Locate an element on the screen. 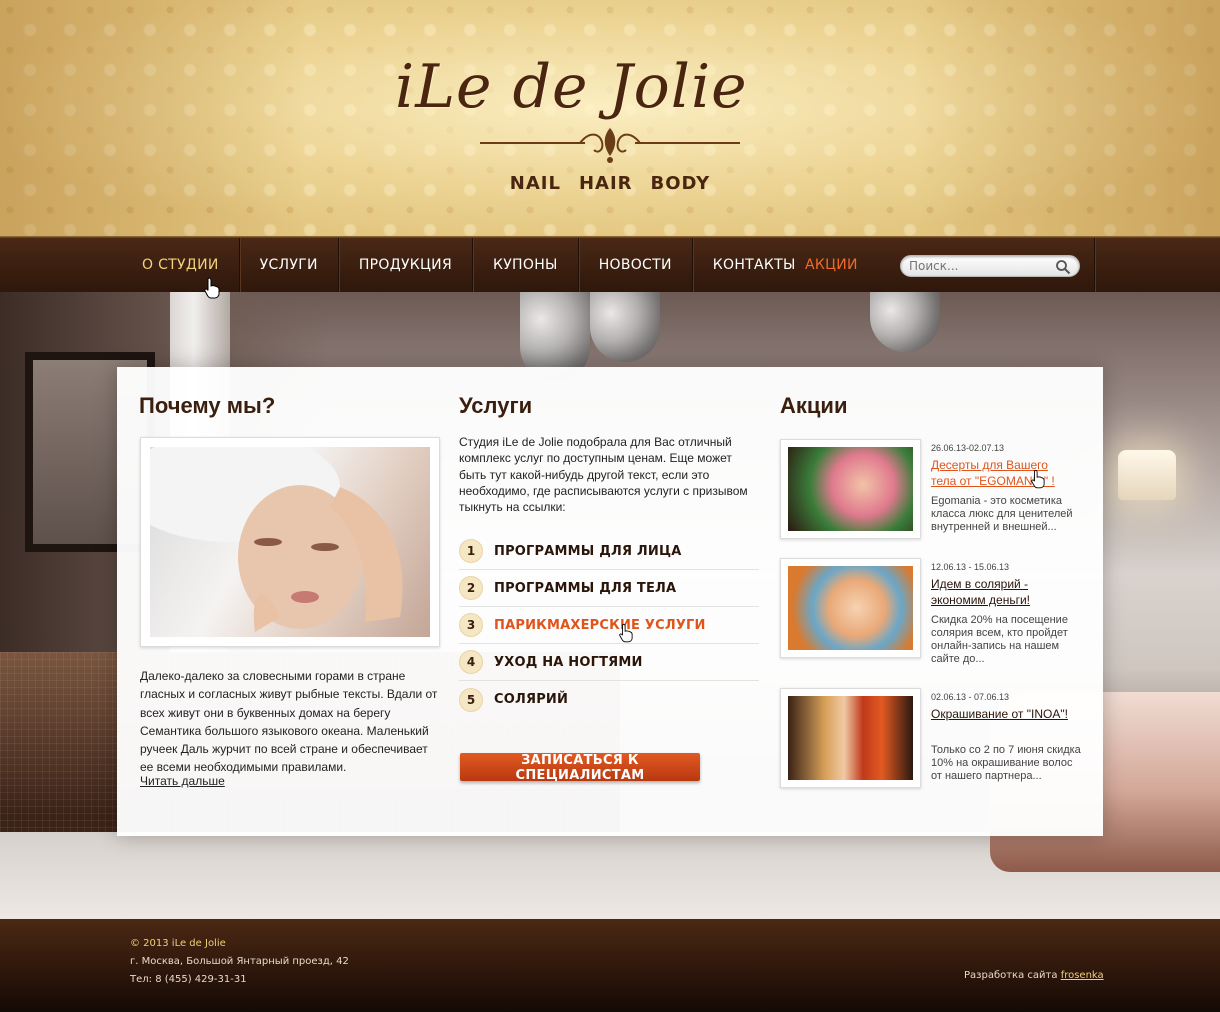  search-input is located at coordinates (979, 266).